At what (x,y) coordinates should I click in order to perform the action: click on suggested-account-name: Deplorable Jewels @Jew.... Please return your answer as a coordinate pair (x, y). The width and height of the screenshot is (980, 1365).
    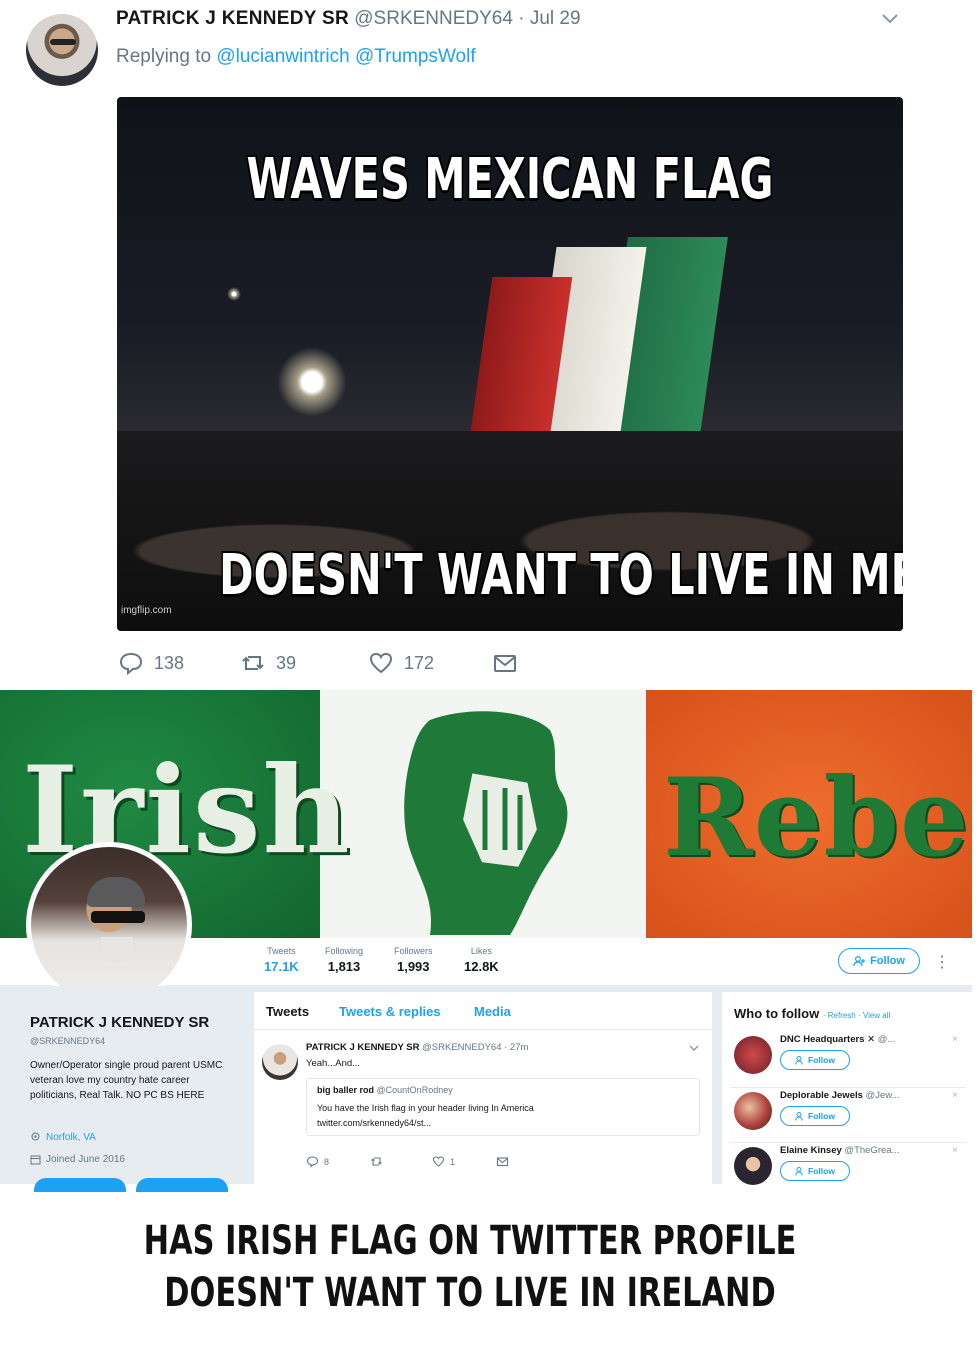
    Looking at the image, I should click on (870, 1095).